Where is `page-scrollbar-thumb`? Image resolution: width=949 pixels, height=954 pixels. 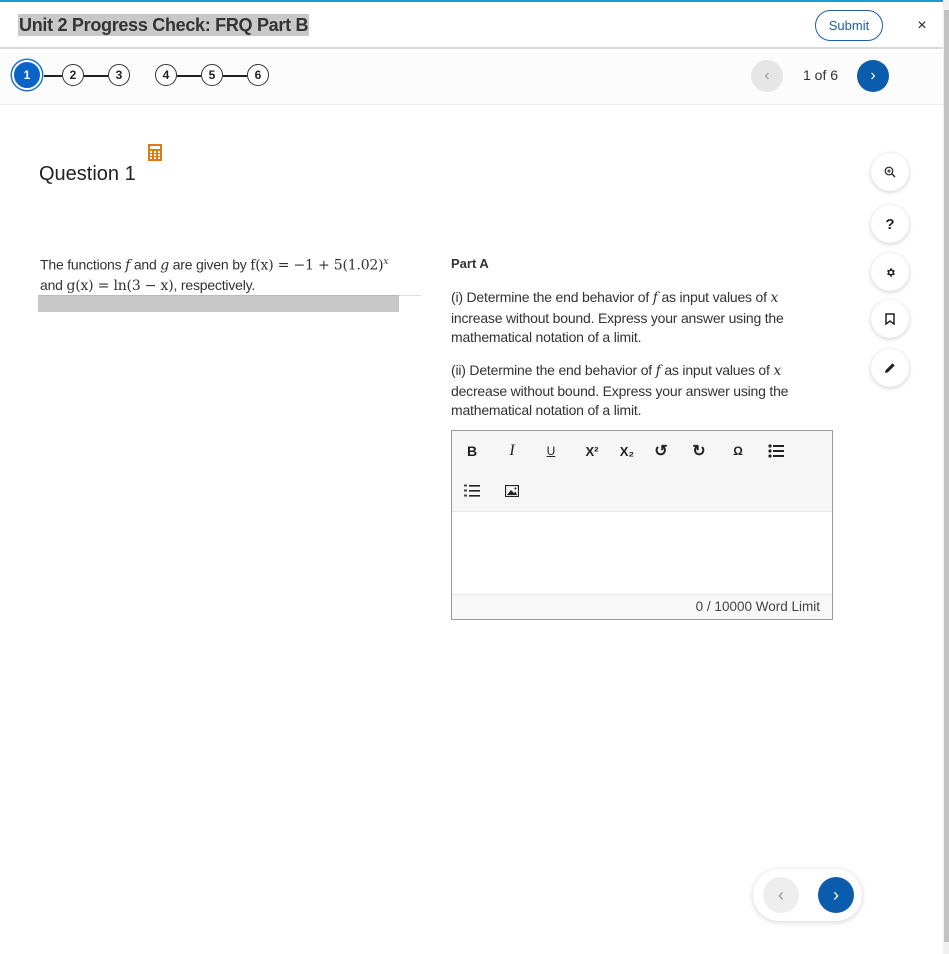
page-scrollbar-thumb is located at coordinates (946, 476).